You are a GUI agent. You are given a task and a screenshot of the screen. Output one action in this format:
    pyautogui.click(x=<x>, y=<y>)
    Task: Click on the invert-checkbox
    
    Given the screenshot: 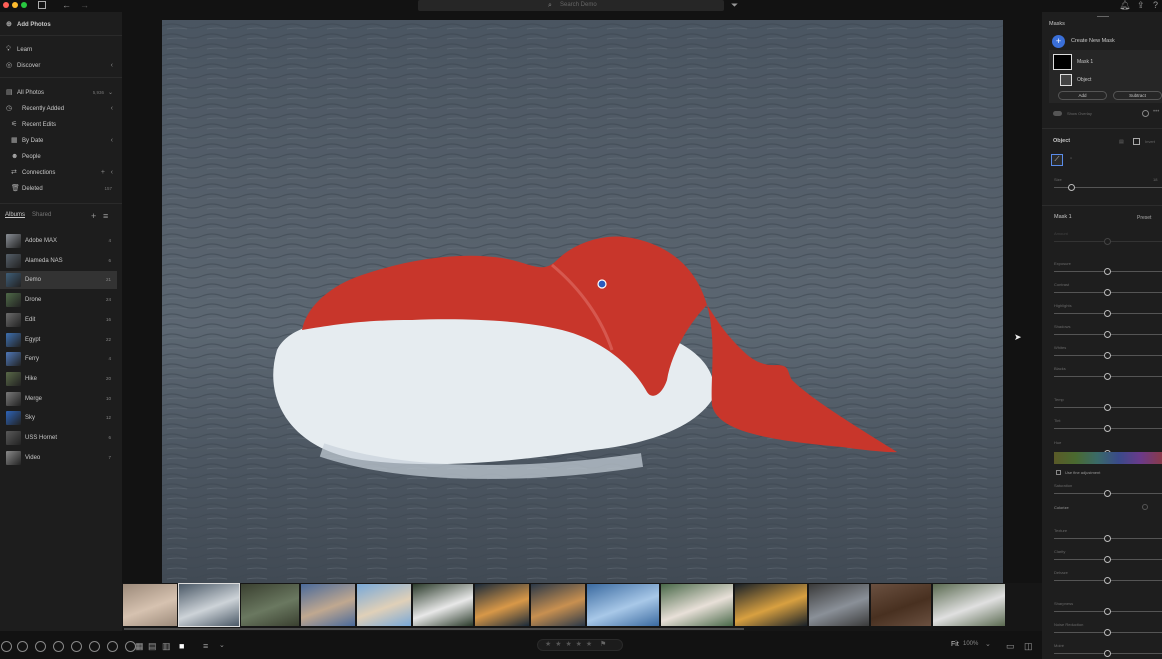 What is the action you would take?
    pyautogui.click(x=1136, y=141)
    